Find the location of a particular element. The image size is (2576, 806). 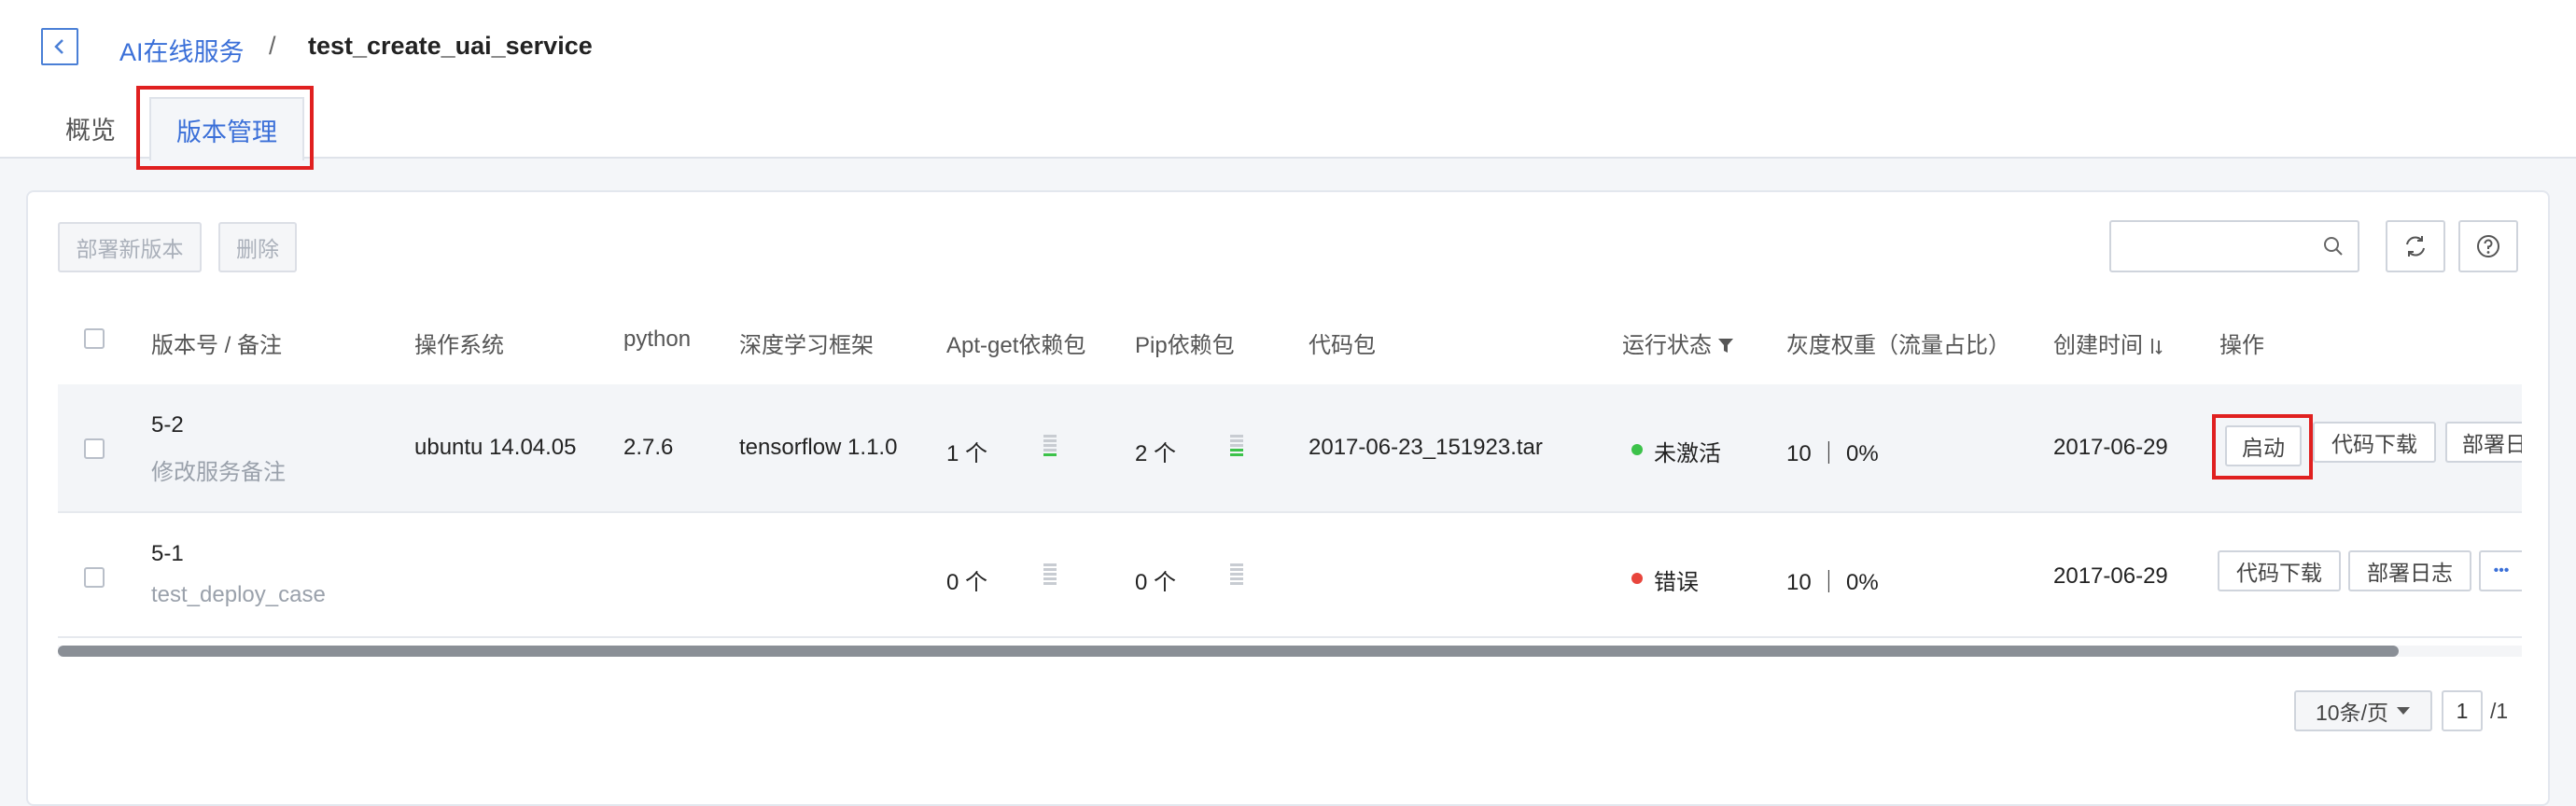

status-text: 未激活 is located at coordinates (1687, 453).